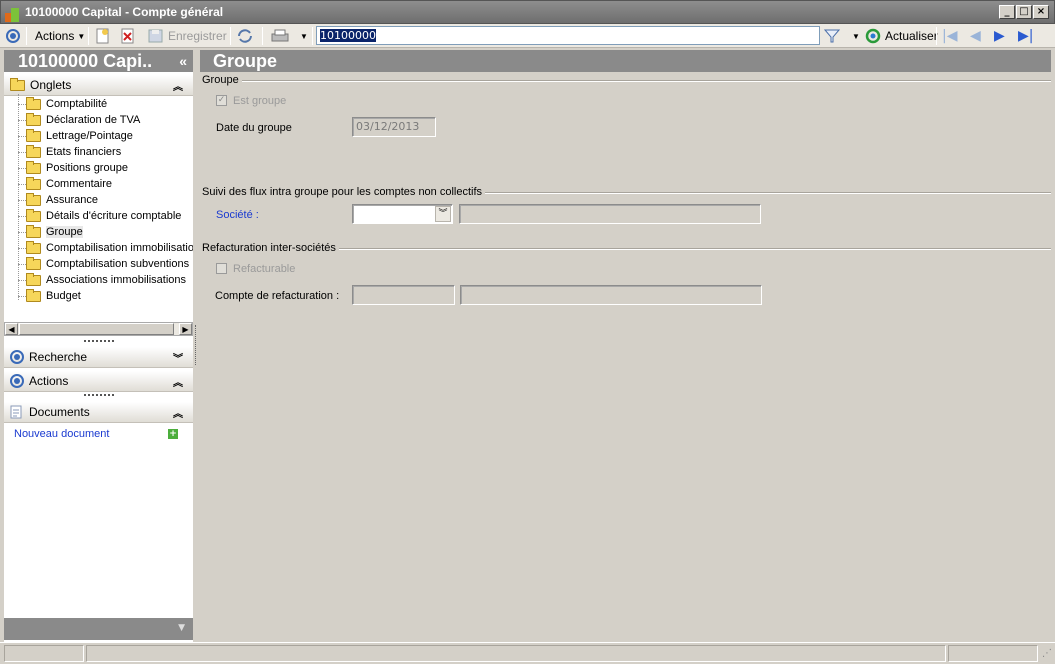 The width and height of the screenshot is (1055, 664). What do you see at coordinates (173, 434) in the screenshot?
I see `add-document-icon: +` at bounding box center [173, 434].